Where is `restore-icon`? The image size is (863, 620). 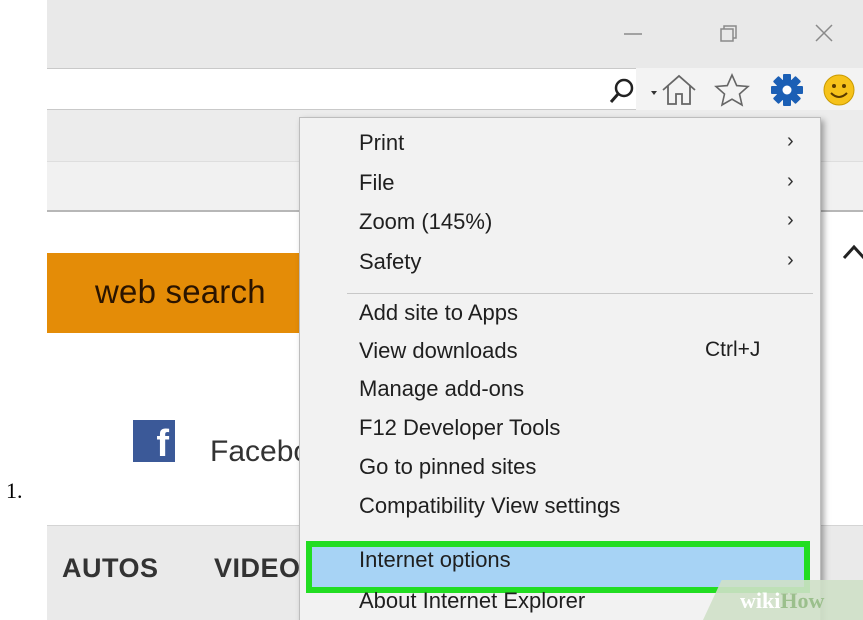 restore-icon is located at coordinates (728, 33).